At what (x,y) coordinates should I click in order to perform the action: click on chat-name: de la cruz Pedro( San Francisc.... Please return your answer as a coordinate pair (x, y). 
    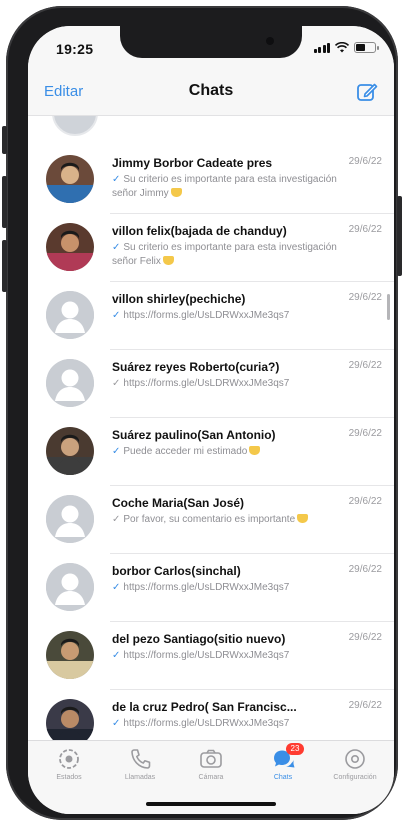
    Looking at the image, I should click on (204, 707).